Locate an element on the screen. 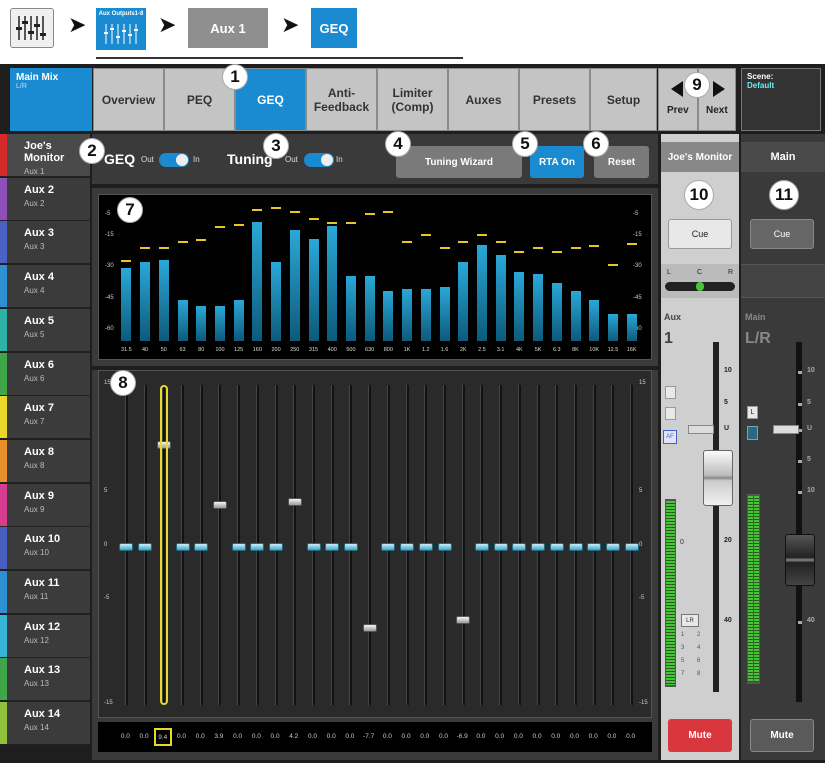 Image resolution: width=825 pixels, height=763 pixels. tab-auxes: Auxes is located at coordinates (483, 99).